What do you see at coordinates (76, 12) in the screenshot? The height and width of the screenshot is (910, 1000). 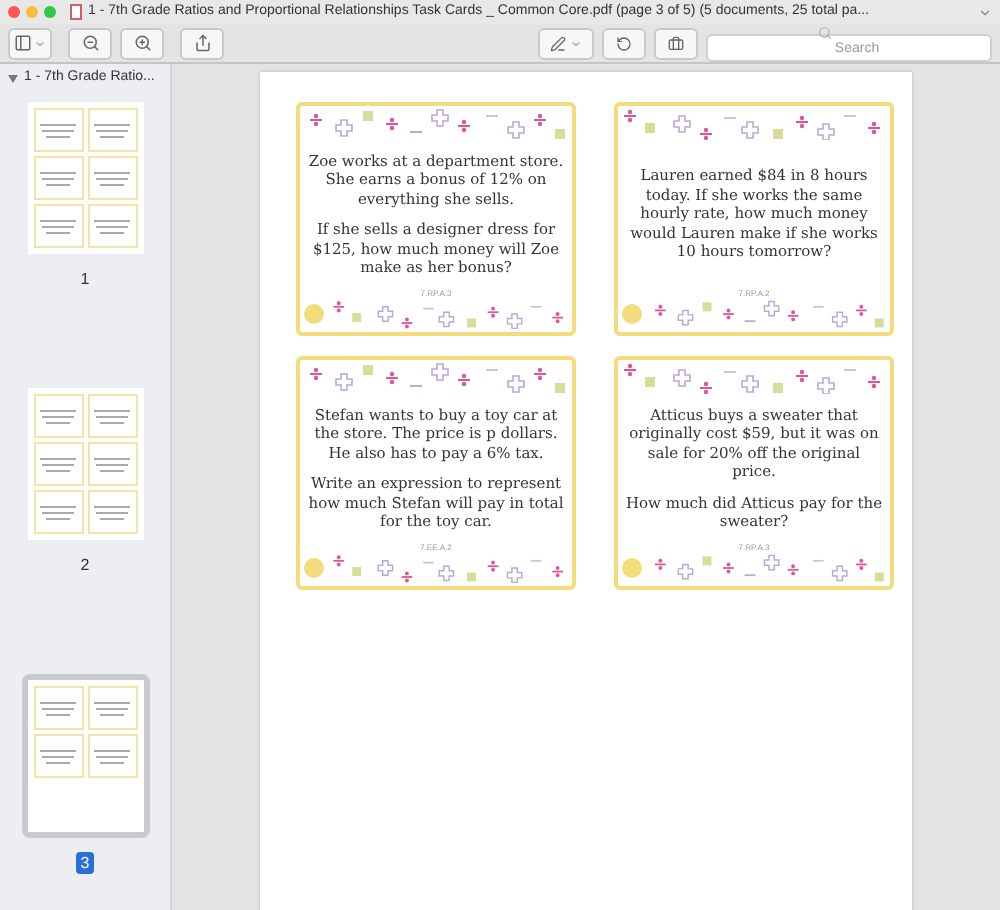 I see `pdf-file-icon` at bounding box center [76, 12].